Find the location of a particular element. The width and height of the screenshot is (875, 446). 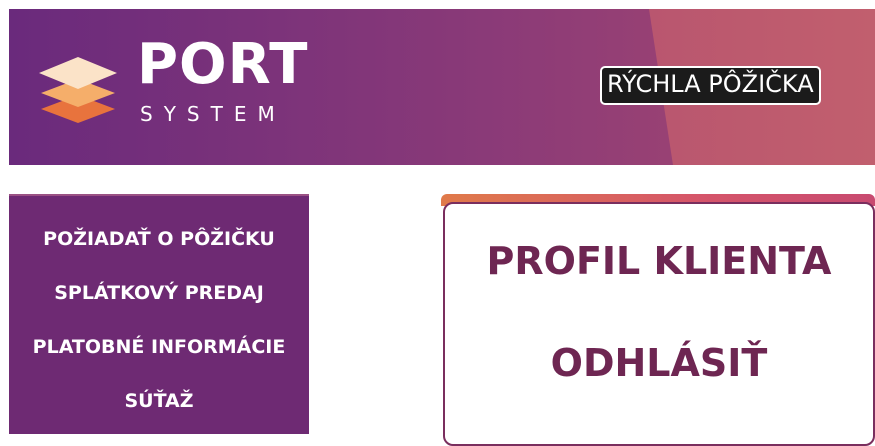

sidebar-item-installment-sale: SPLÁTKOVÝ PREDAJ is located at coordinates (159, 293).